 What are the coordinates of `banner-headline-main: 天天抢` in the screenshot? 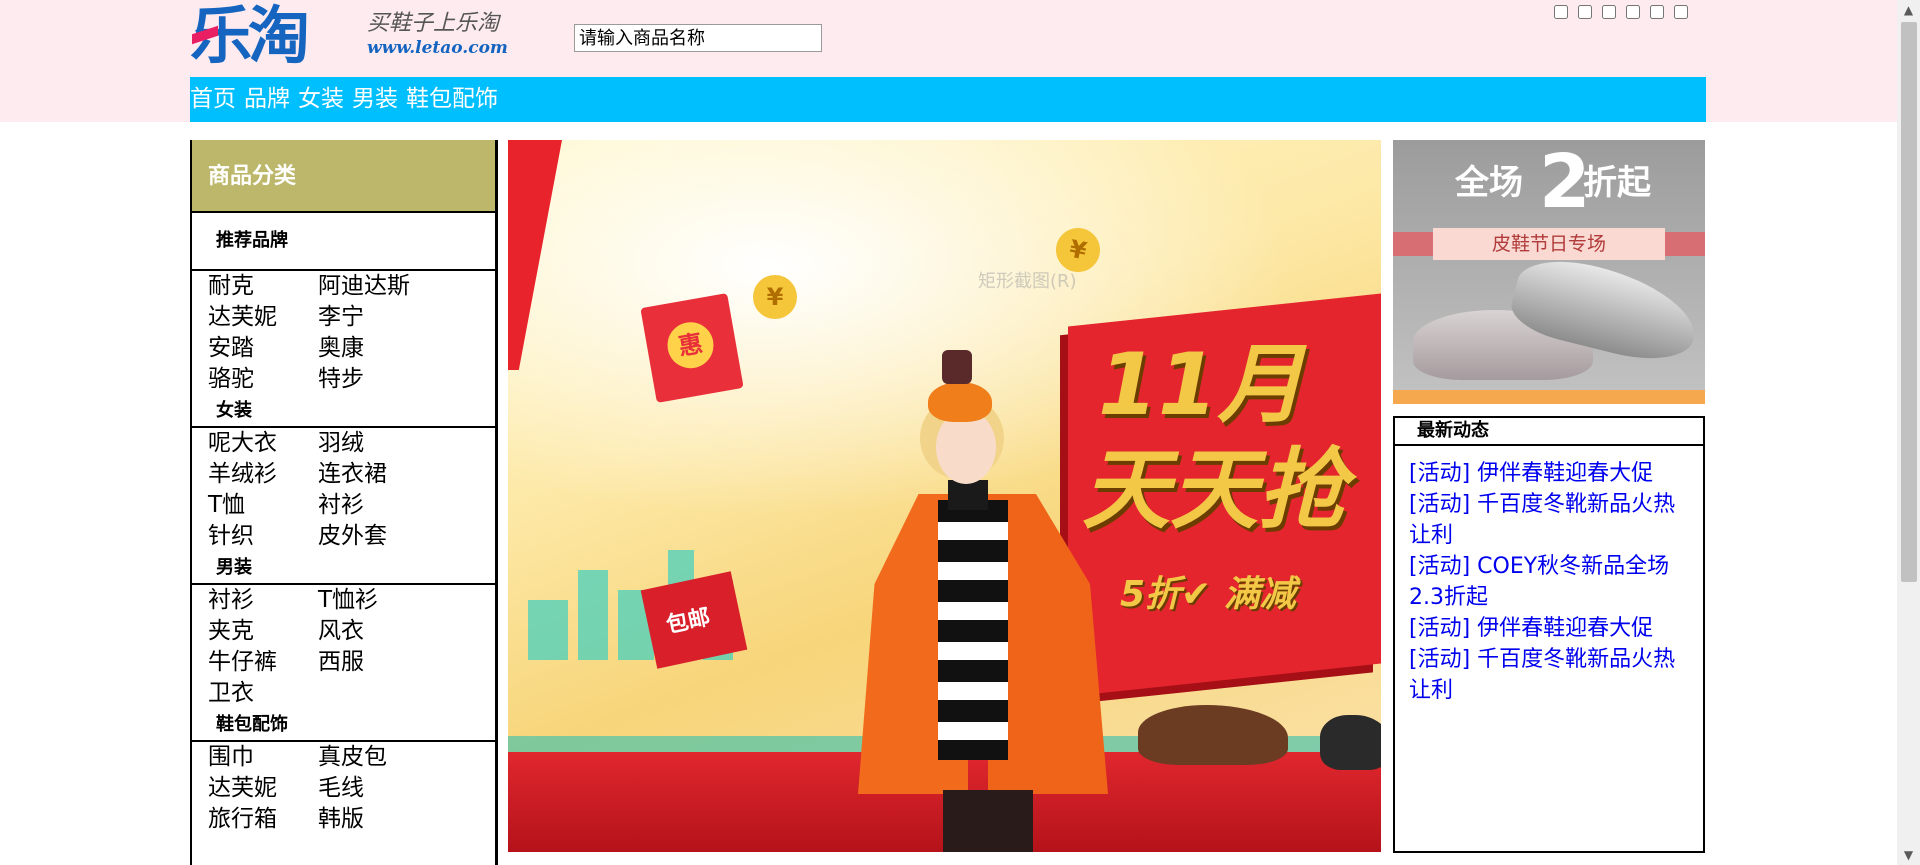 It's located at (1214, 489).